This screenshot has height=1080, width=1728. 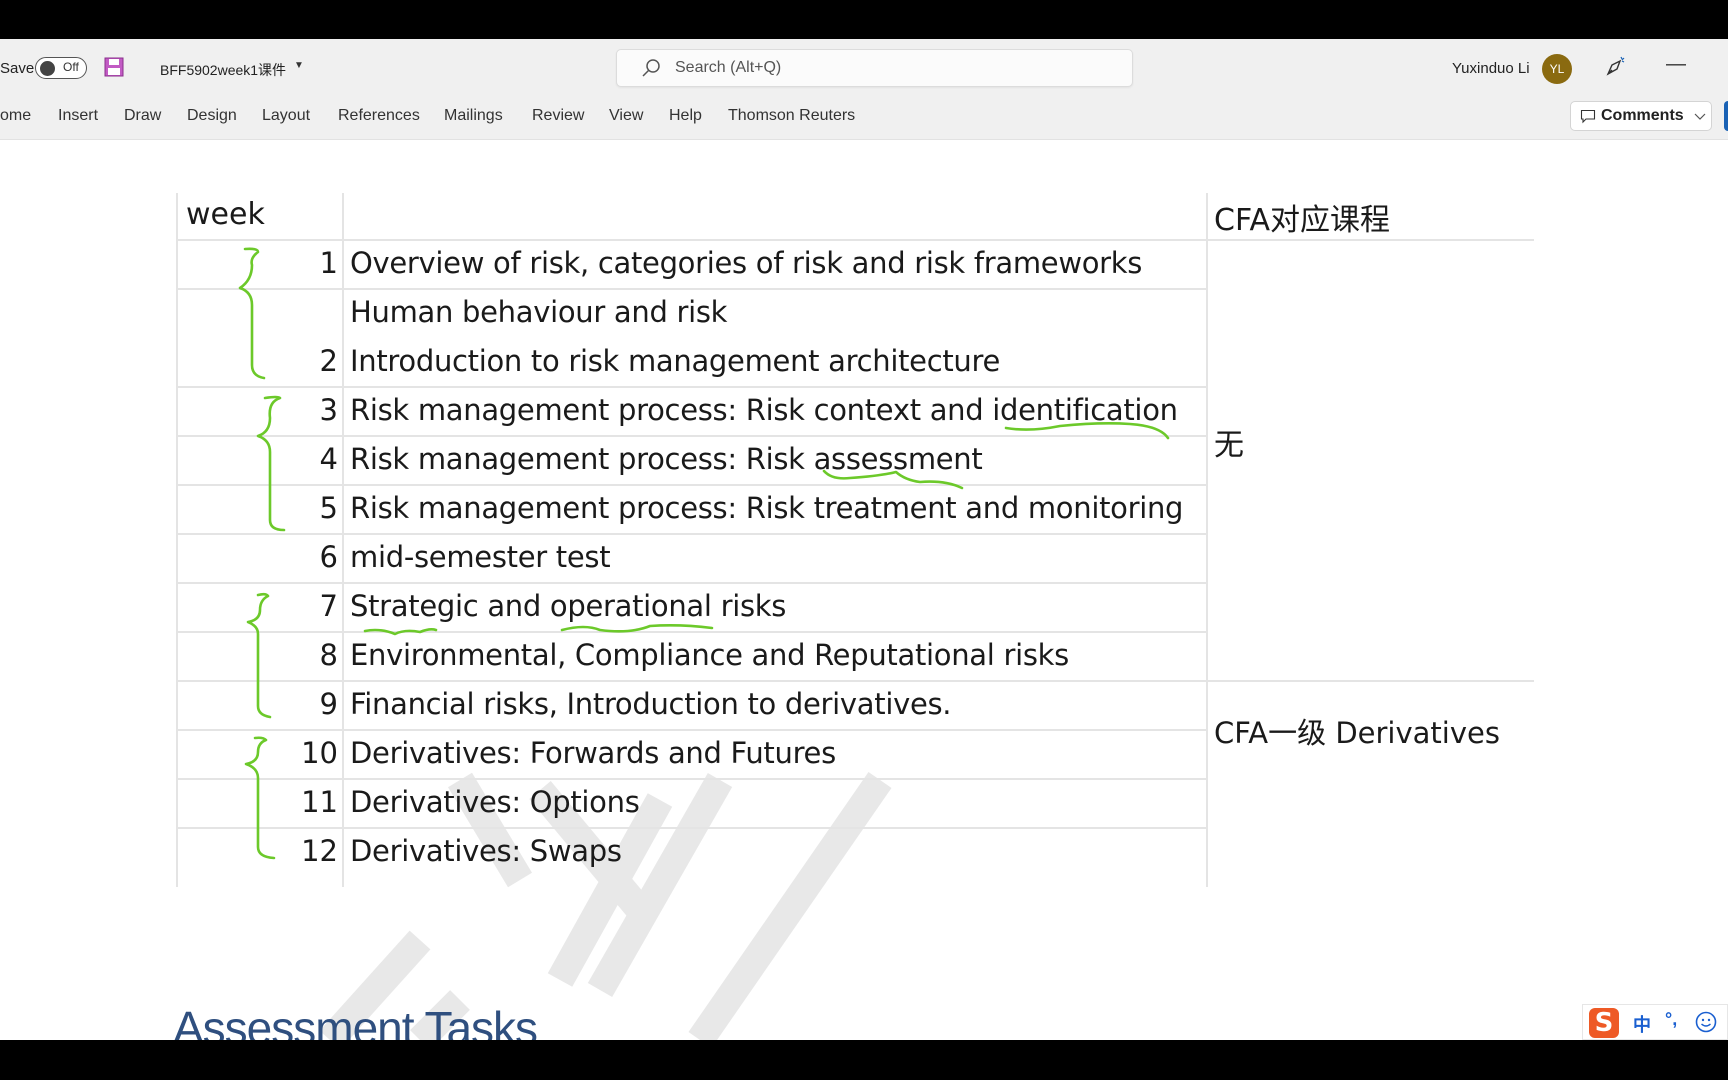 What do you see at coordinates (1676, 65) in the screenshot?
I see `minimize-button: —` at bounding box center [1676, 65].